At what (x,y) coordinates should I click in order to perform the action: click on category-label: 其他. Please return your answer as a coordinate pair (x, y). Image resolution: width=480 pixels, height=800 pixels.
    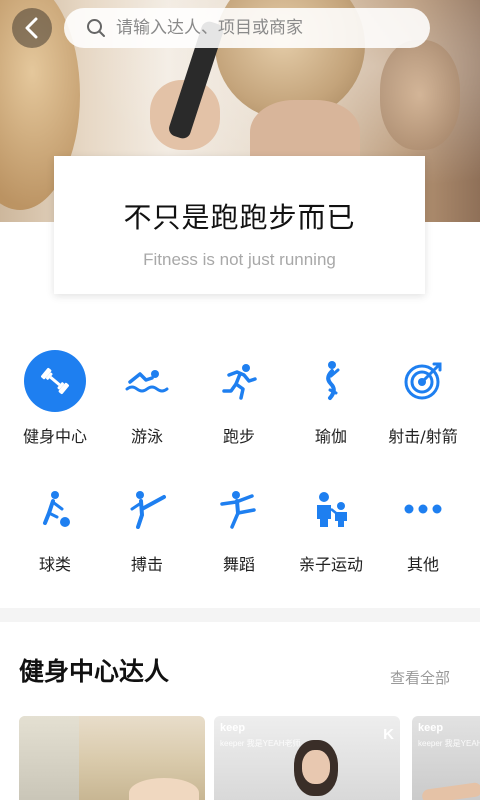
    Looking at the image, I should click on (422, 564).